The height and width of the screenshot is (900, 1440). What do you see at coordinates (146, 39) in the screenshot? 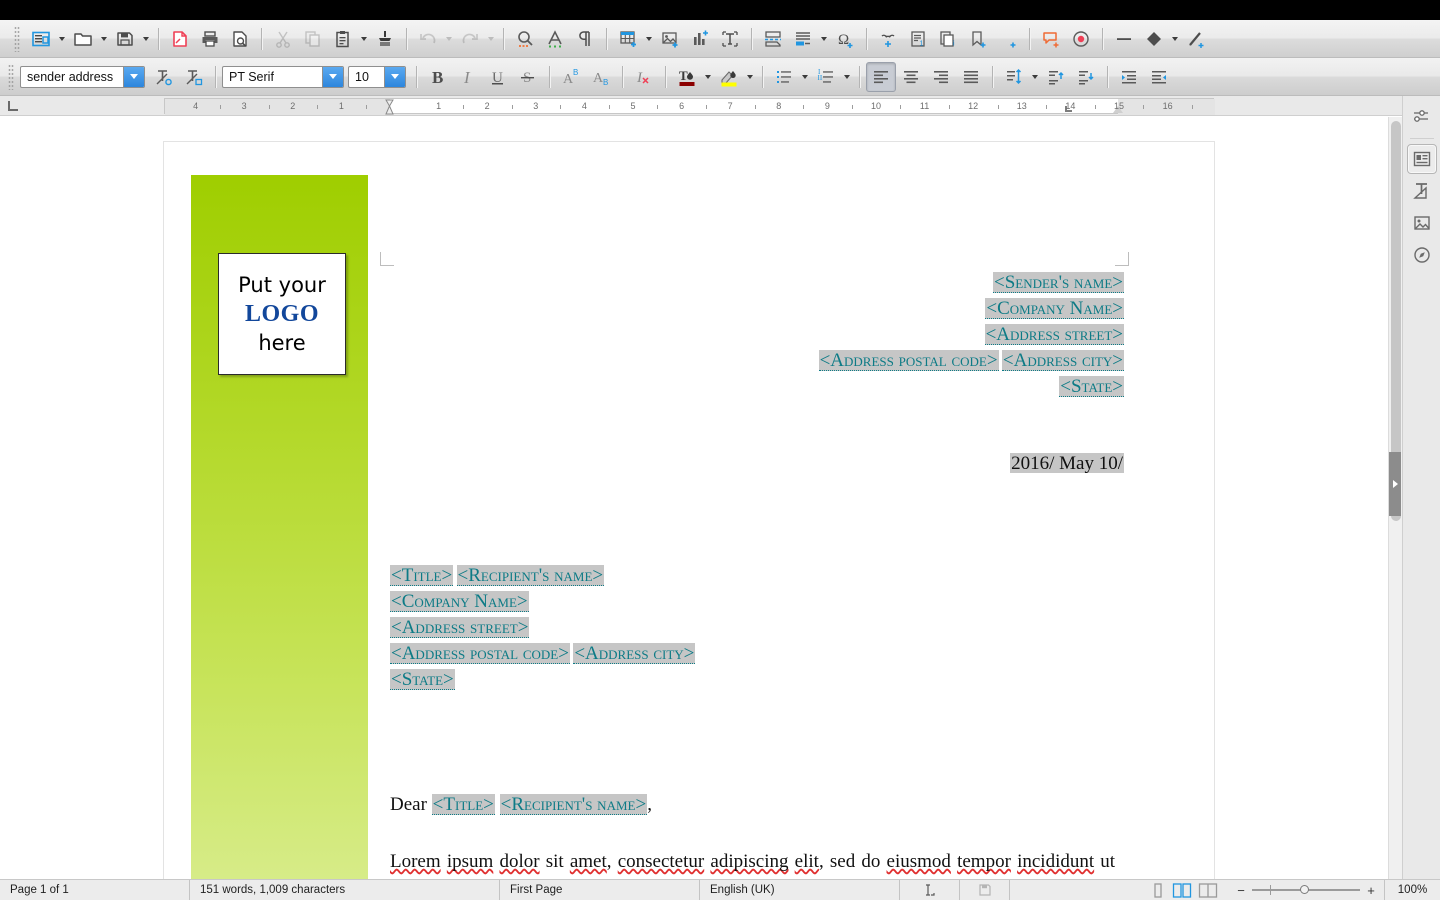
I see `save-document-dropdown` at bounding box center [146, 39].